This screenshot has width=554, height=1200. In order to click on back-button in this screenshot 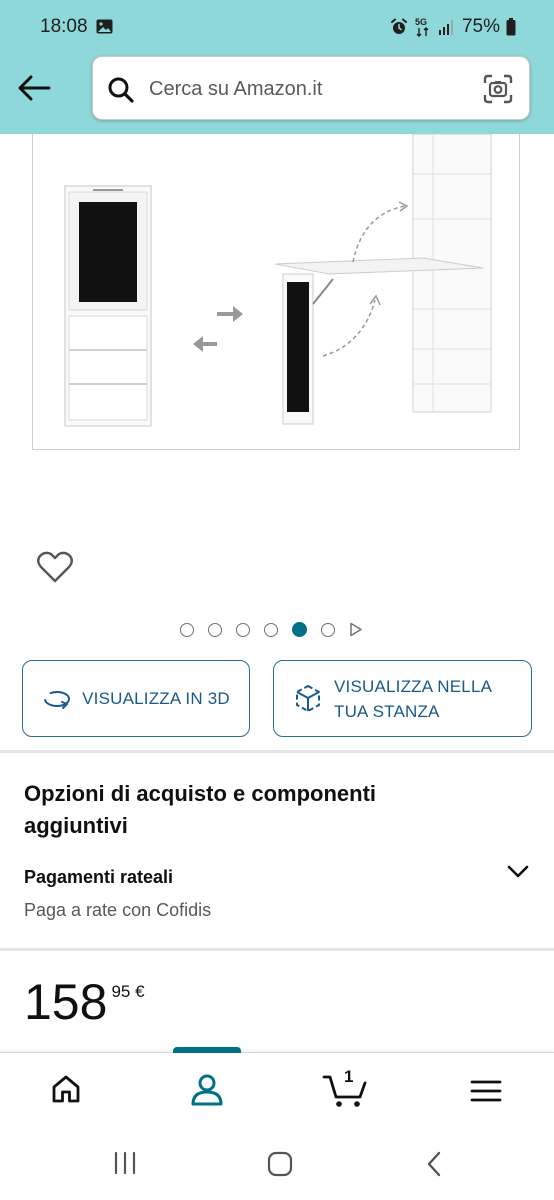, I will do `click(34, 88)`.